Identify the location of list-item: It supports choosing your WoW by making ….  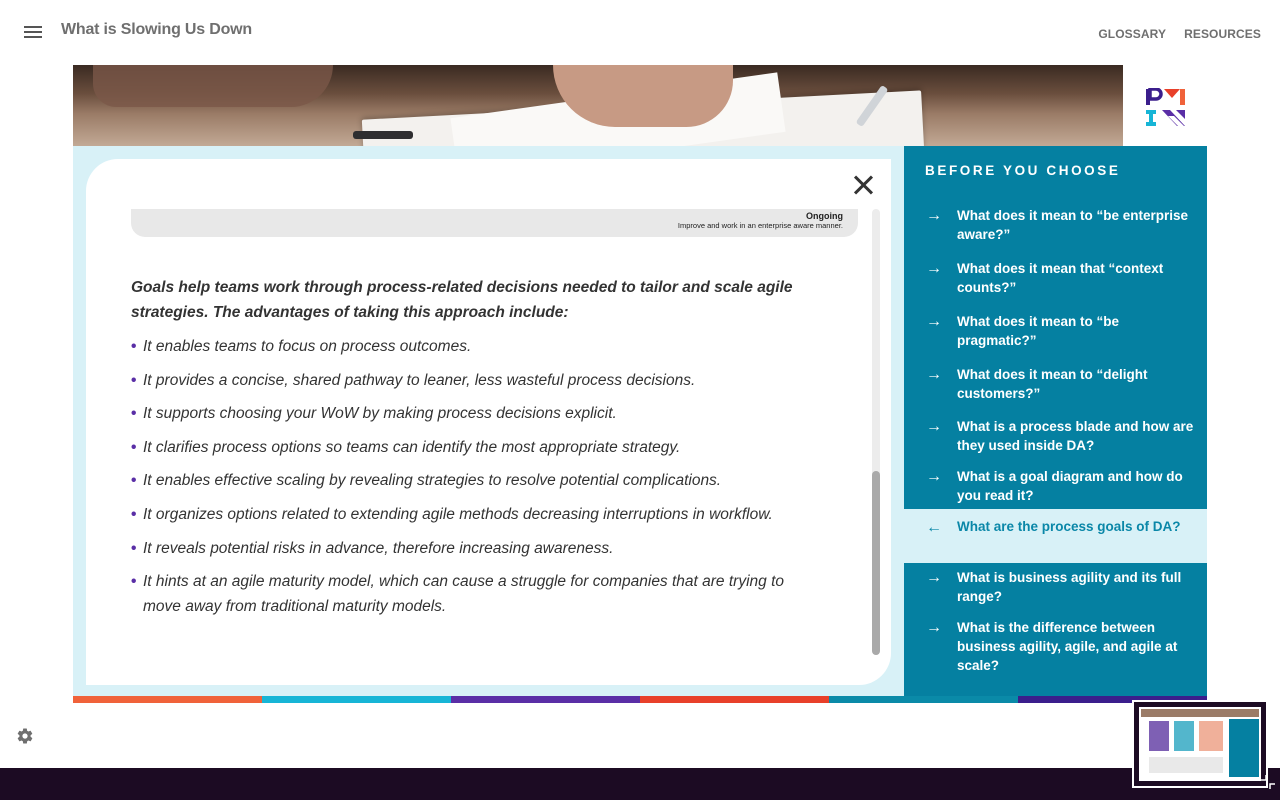
(471, 413).